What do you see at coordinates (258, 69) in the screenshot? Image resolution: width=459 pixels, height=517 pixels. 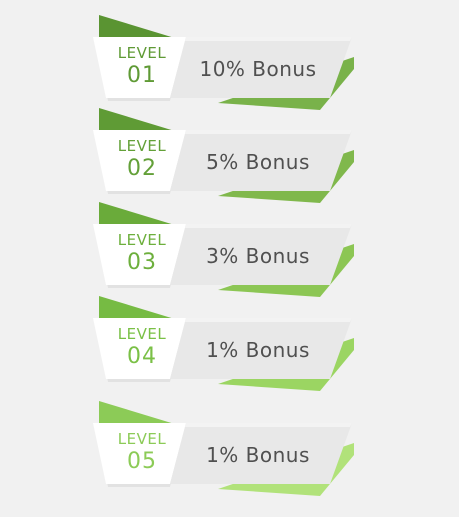 I see `bonus-text: 10% Bonus` at bounding box center [258, 69].